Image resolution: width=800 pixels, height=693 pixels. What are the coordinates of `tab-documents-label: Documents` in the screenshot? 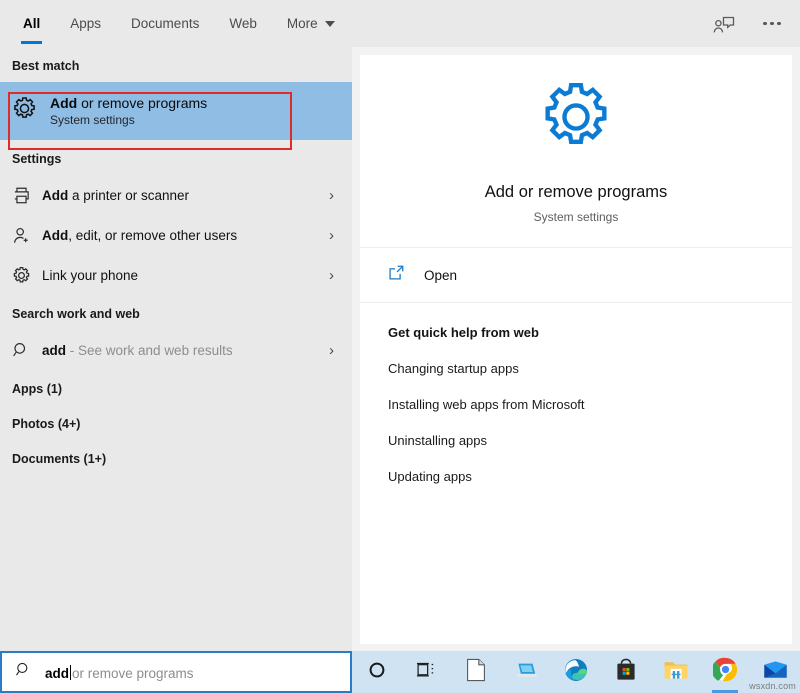 It's located at (165, 23).